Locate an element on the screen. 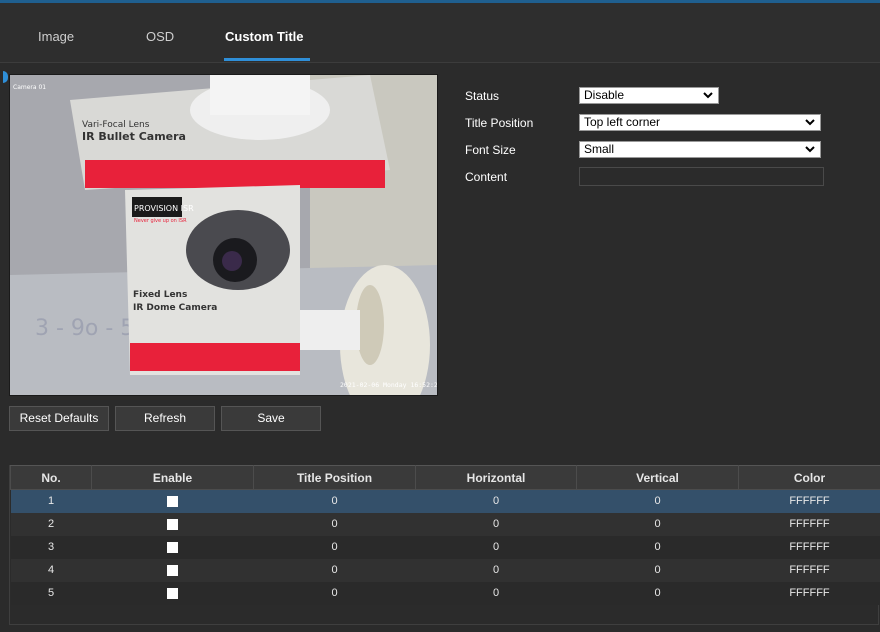  table-row: 1 0 0 0 FFFFFF is located at coordinates (445, 501).